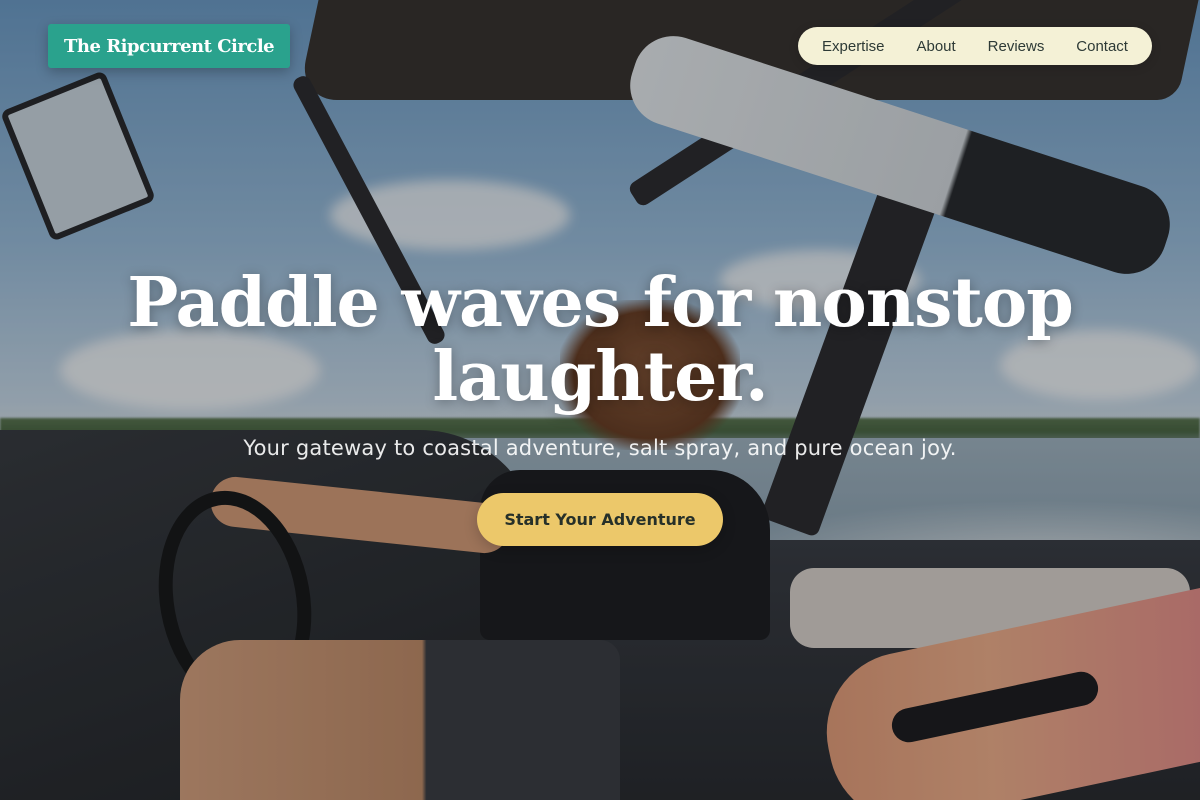 This screenshot has width=1200, height=800. I want to click on start-adventure-button: Start Your Adventure, so click(600, 519).